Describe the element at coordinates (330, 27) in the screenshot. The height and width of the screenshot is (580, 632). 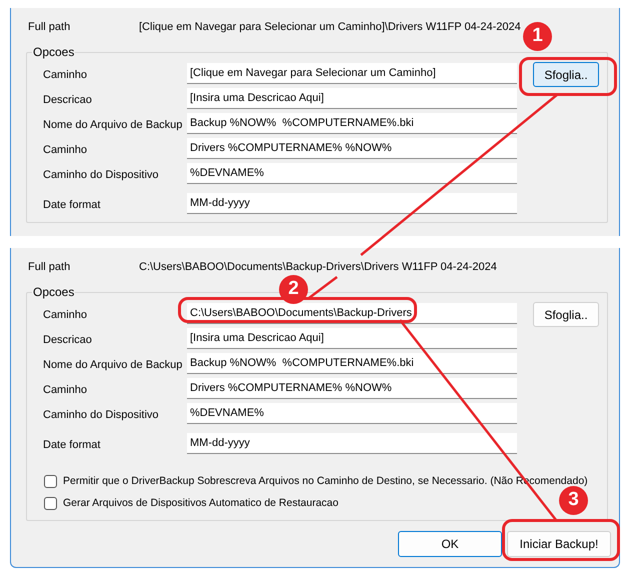
I see `full-path-value: [Clique em Navegar para Selecionar um Caminho]\Drivers W11FP 04-24-2024` at that location.